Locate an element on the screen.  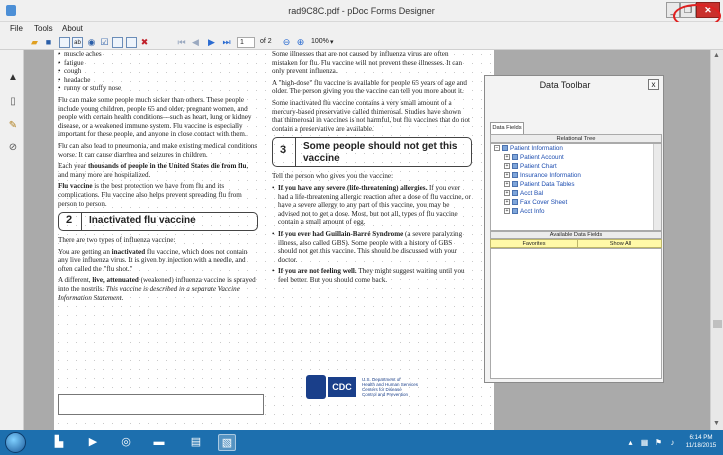
vertical-scrollbar: ▲ ▼ is located at coordinates (716, 240).